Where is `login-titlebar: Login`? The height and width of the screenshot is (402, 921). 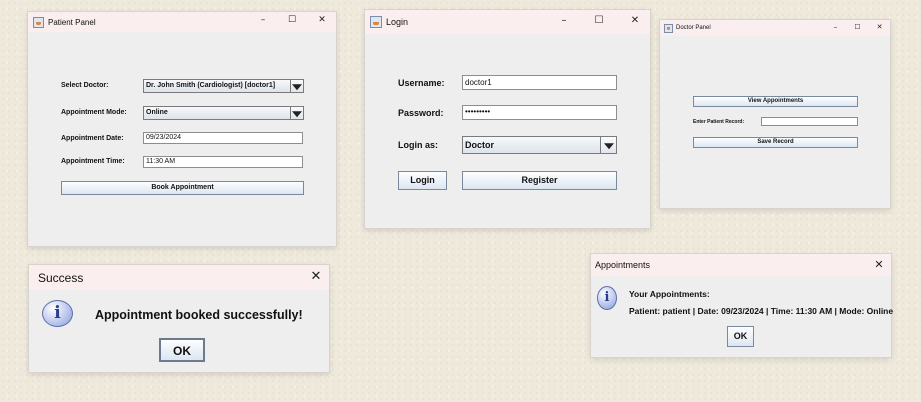 login-titlebar: Login is located at coordinates (507, 22).